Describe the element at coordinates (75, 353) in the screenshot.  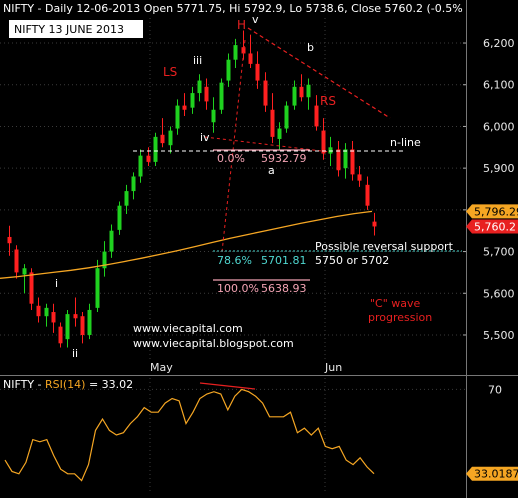
I see `label-ii: ii` at that location.